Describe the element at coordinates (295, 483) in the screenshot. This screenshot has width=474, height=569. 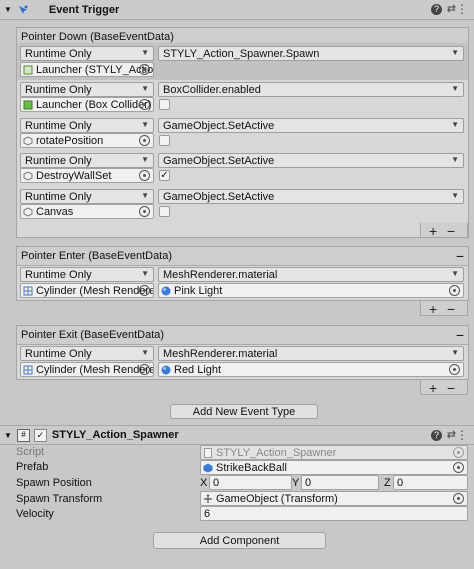
I see `y-label: Y` at that location.